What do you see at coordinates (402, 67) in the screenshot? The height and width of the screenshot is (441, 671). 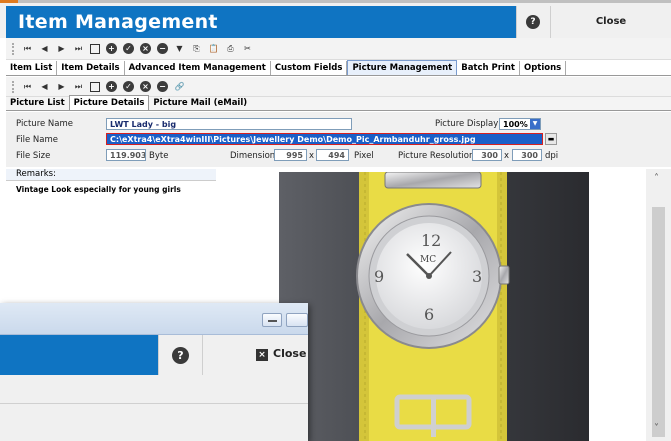 I see `tab-picture-management: Picture Management` at bounding box center [402, 67].